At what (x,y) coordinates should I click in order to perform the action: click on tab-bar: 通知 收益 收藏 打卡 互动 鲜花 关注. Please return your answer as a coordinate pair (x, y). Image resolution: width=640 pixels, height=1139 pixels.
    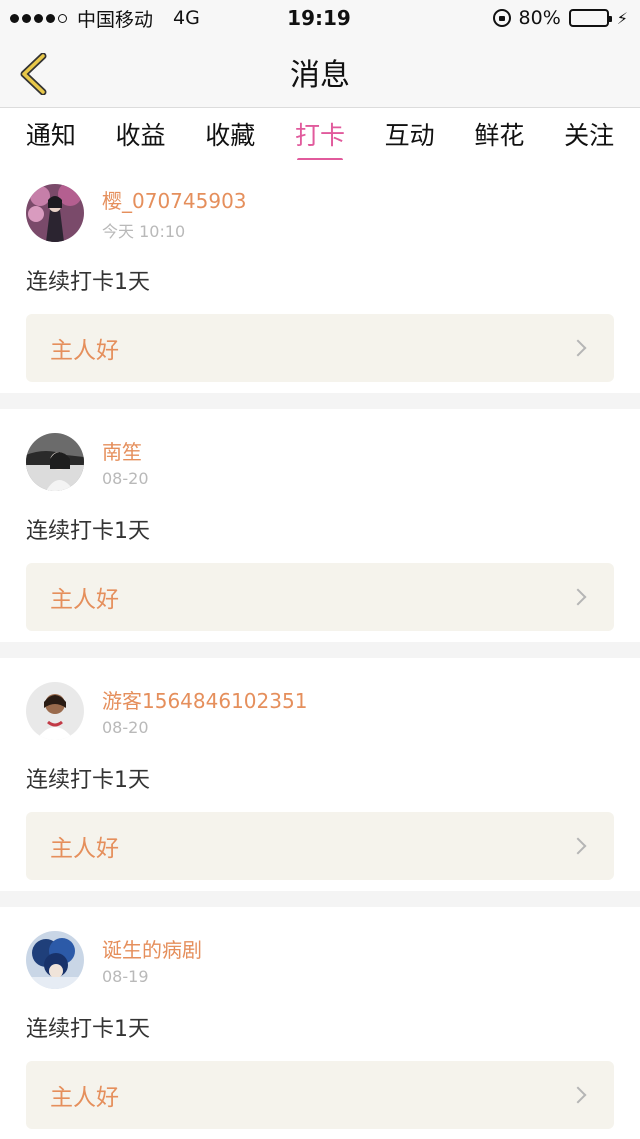
    Looking at the image, I should click on (320, 134).